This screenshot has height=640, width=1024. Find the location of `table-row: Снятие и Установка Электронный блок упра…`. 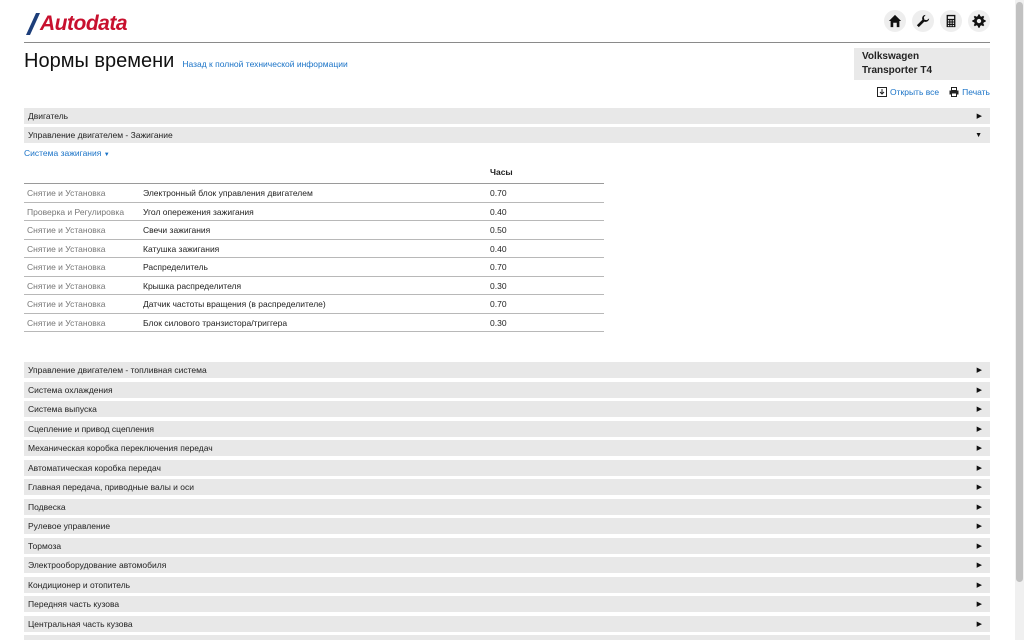

table-row: Снятие и Установка Электронный блок упра… is located at coordinates (314, 193).